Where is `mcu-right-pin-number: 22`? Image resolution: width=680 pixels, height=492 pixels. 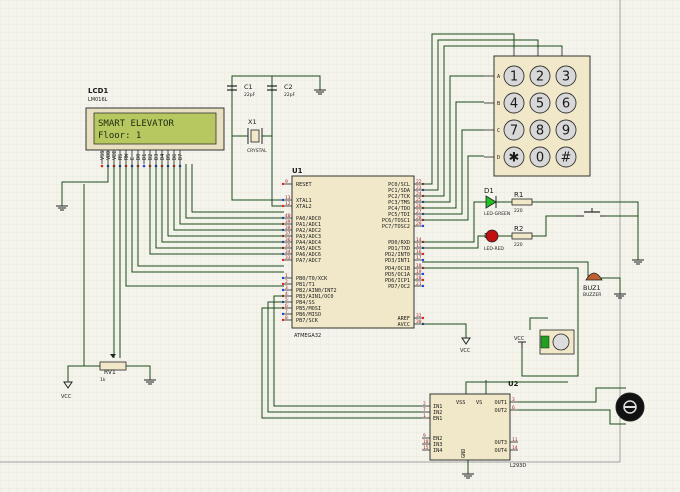
mcu-right-pin-number: 22 is located at coordinates (419, 182).